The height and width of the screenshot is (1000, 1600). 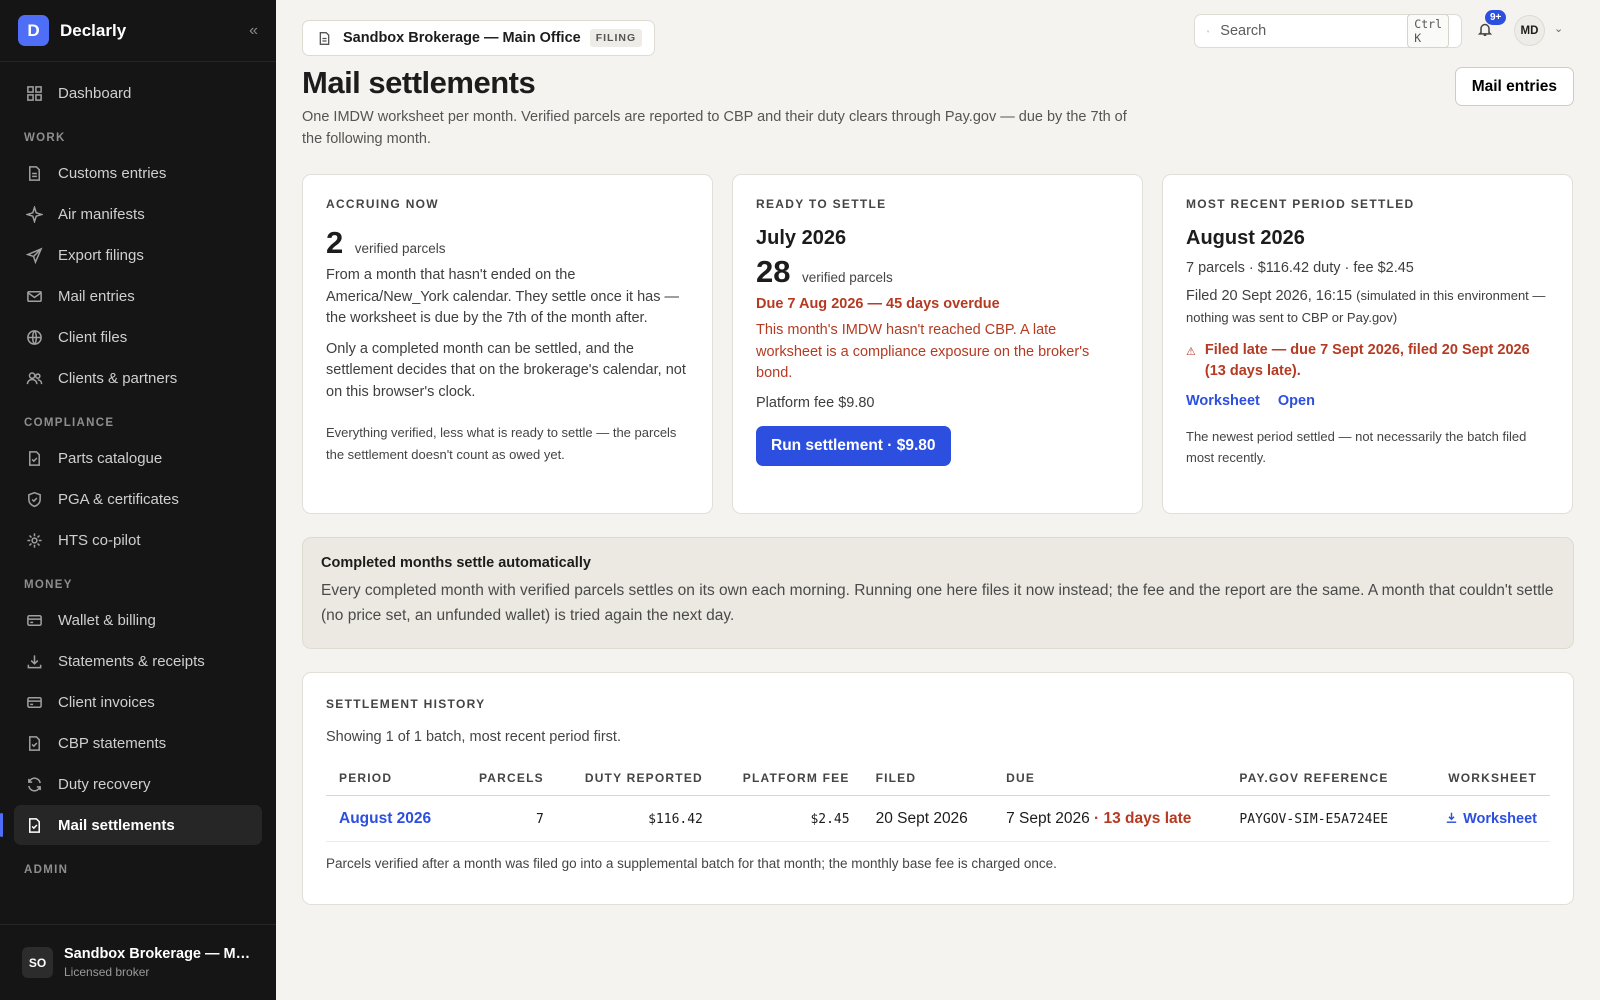 What do you see at coordinates (138, 214) in the screenshot?
I see `sidebar-item-air-manifests: Air manifests` at bounding box center [138, 214].